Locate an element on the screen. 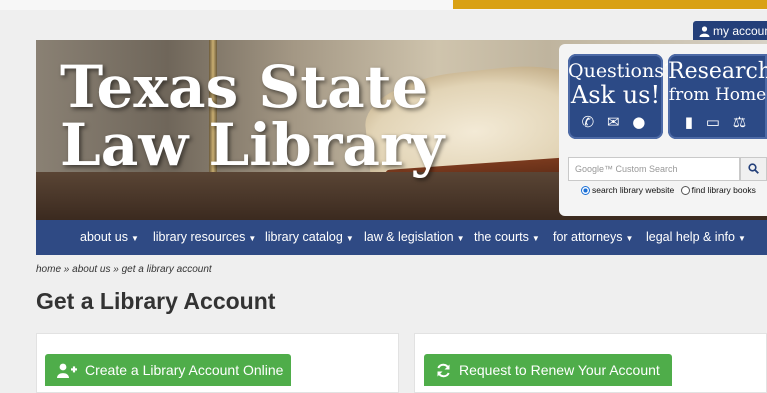  search-button is located at coordinates (753, 169).